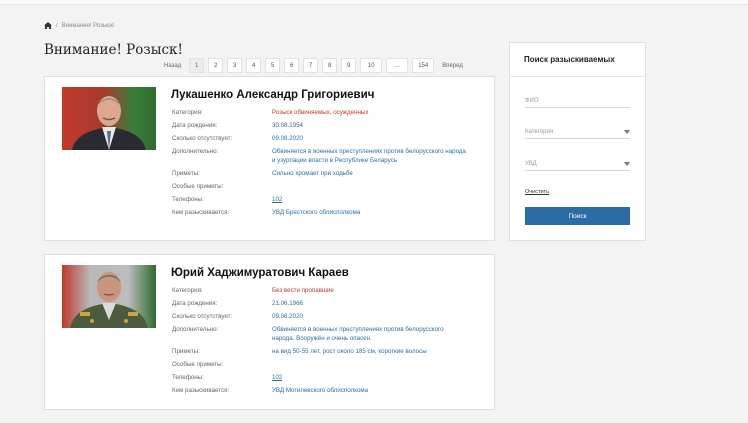 The width and height of the screenshot is (748, 423). I want to click on field-features: Приметы: Сильно хромает при ходьбе, so click(322, 174).